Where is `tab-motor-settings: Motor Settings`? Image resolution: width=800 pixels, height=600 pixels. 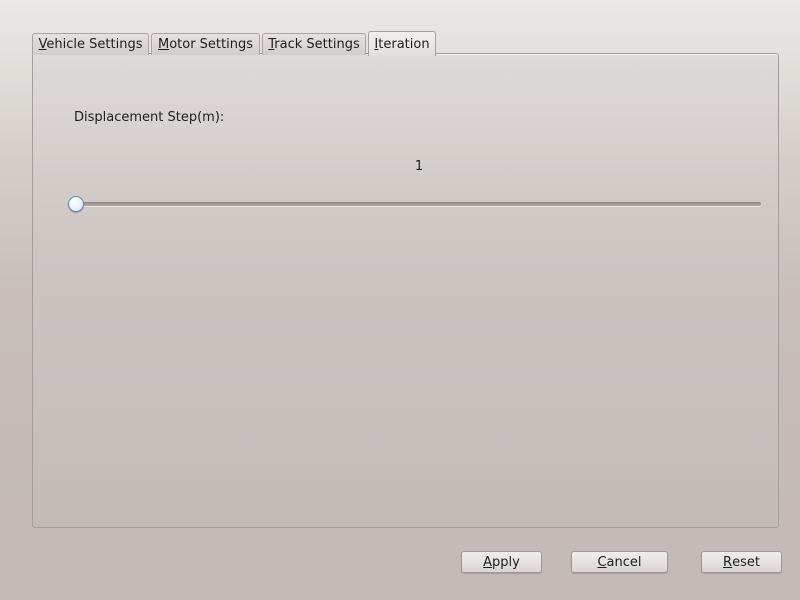
tab-motor-settings: Motor Settings is located at coordinates (205, 44).